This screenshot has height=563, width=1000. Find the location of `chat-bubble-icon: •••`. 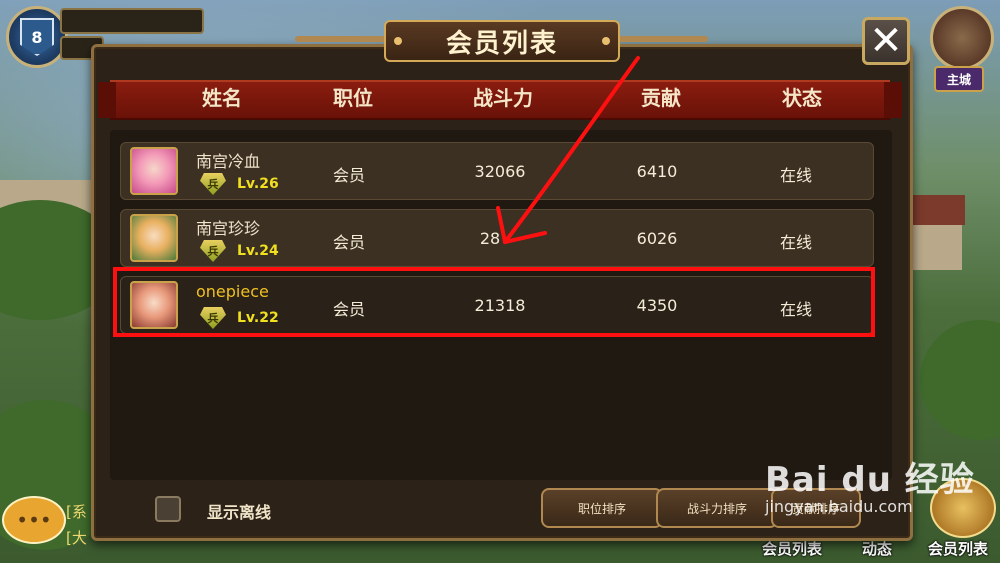

chat-bubble-icon: ••• is located at coordinates (34, 520).